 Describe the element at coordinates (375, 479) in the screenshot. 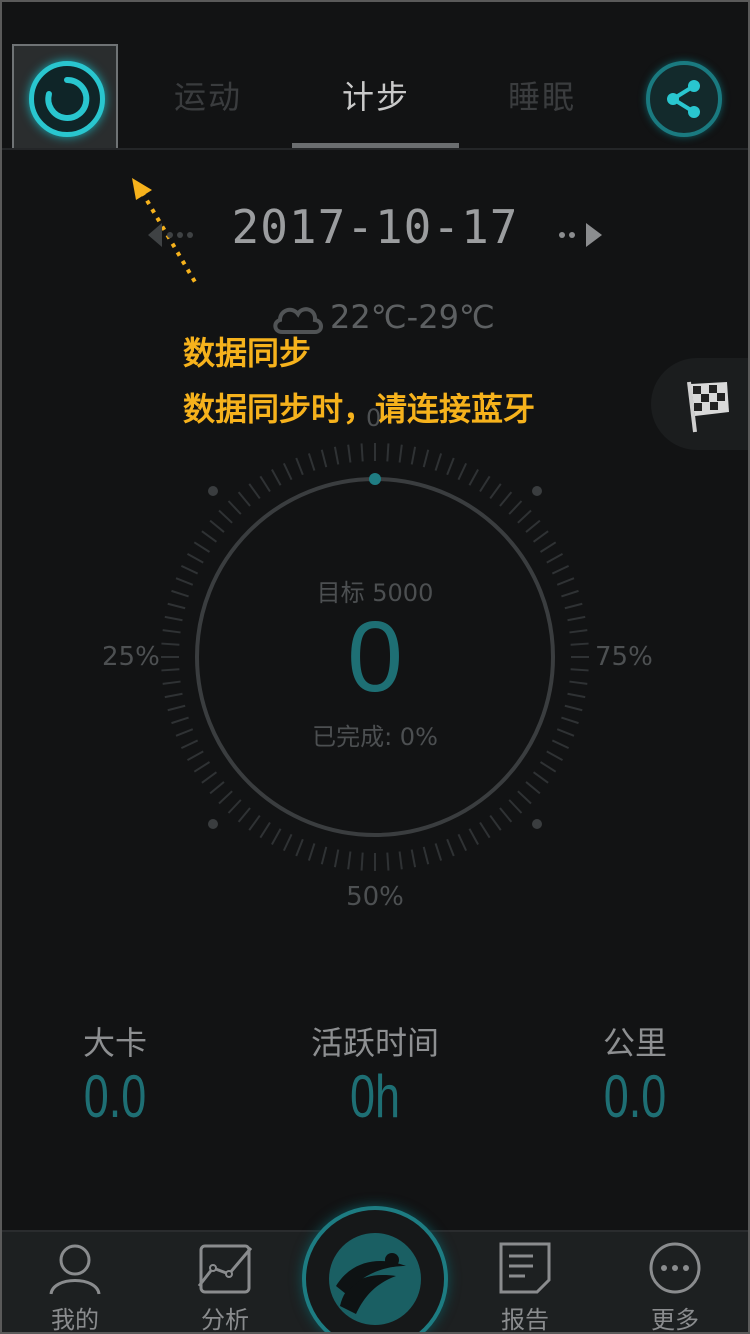

I see `progress-marker` at that location.